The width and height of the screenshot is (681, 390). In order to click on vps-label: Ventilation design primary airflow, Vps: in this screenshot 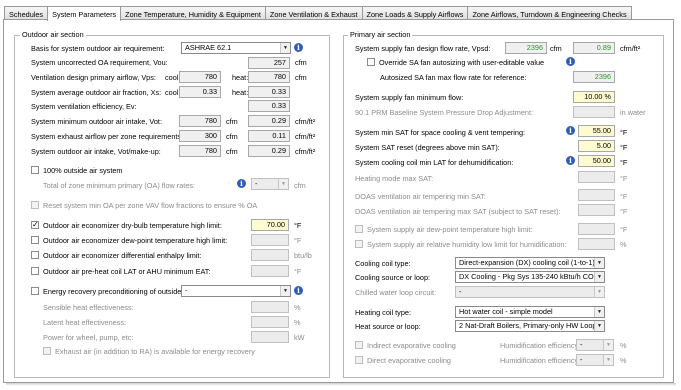, I will do `click(93, 77)`.